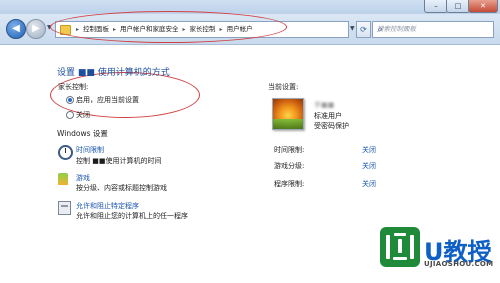 The height and width of the screenshot is (283, 500). I want to click on games-description: 按分级、内容或标题控制游戏, so click(121, 188).